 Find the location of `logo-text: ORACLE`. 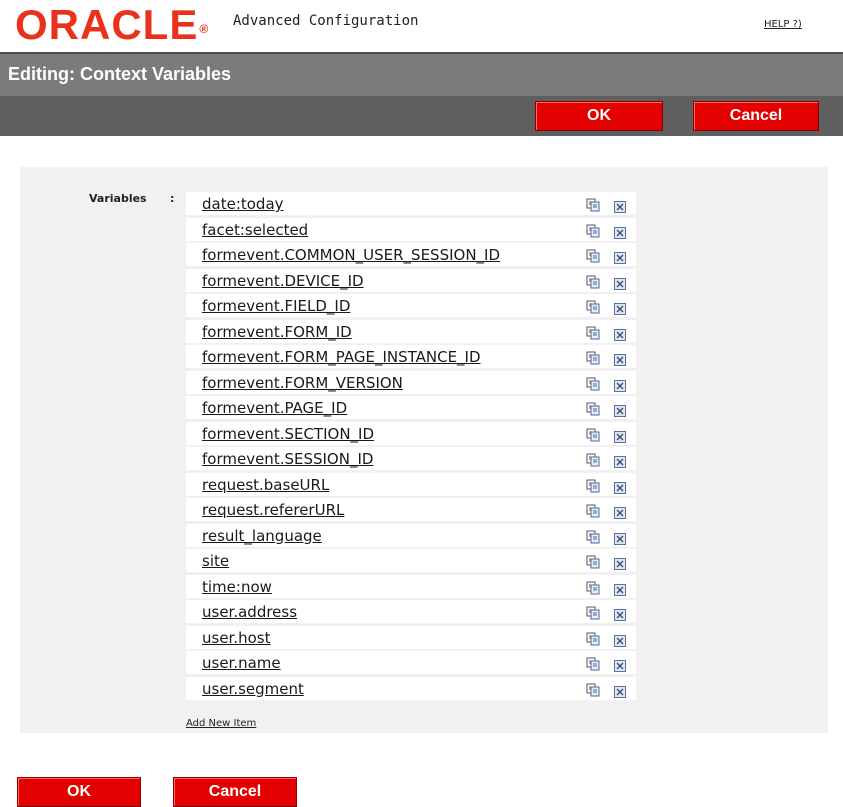

logo-text: ORACLE is located at coordinates (107, 24).